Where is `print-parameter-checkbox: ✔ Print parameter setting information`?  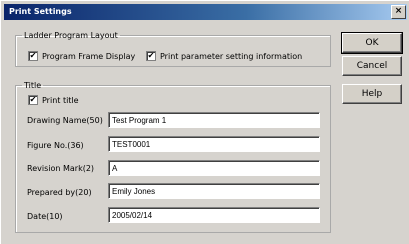 print-parameter-checkbox: ✔ Print parameter setting information is located at coordinates (224, 56).